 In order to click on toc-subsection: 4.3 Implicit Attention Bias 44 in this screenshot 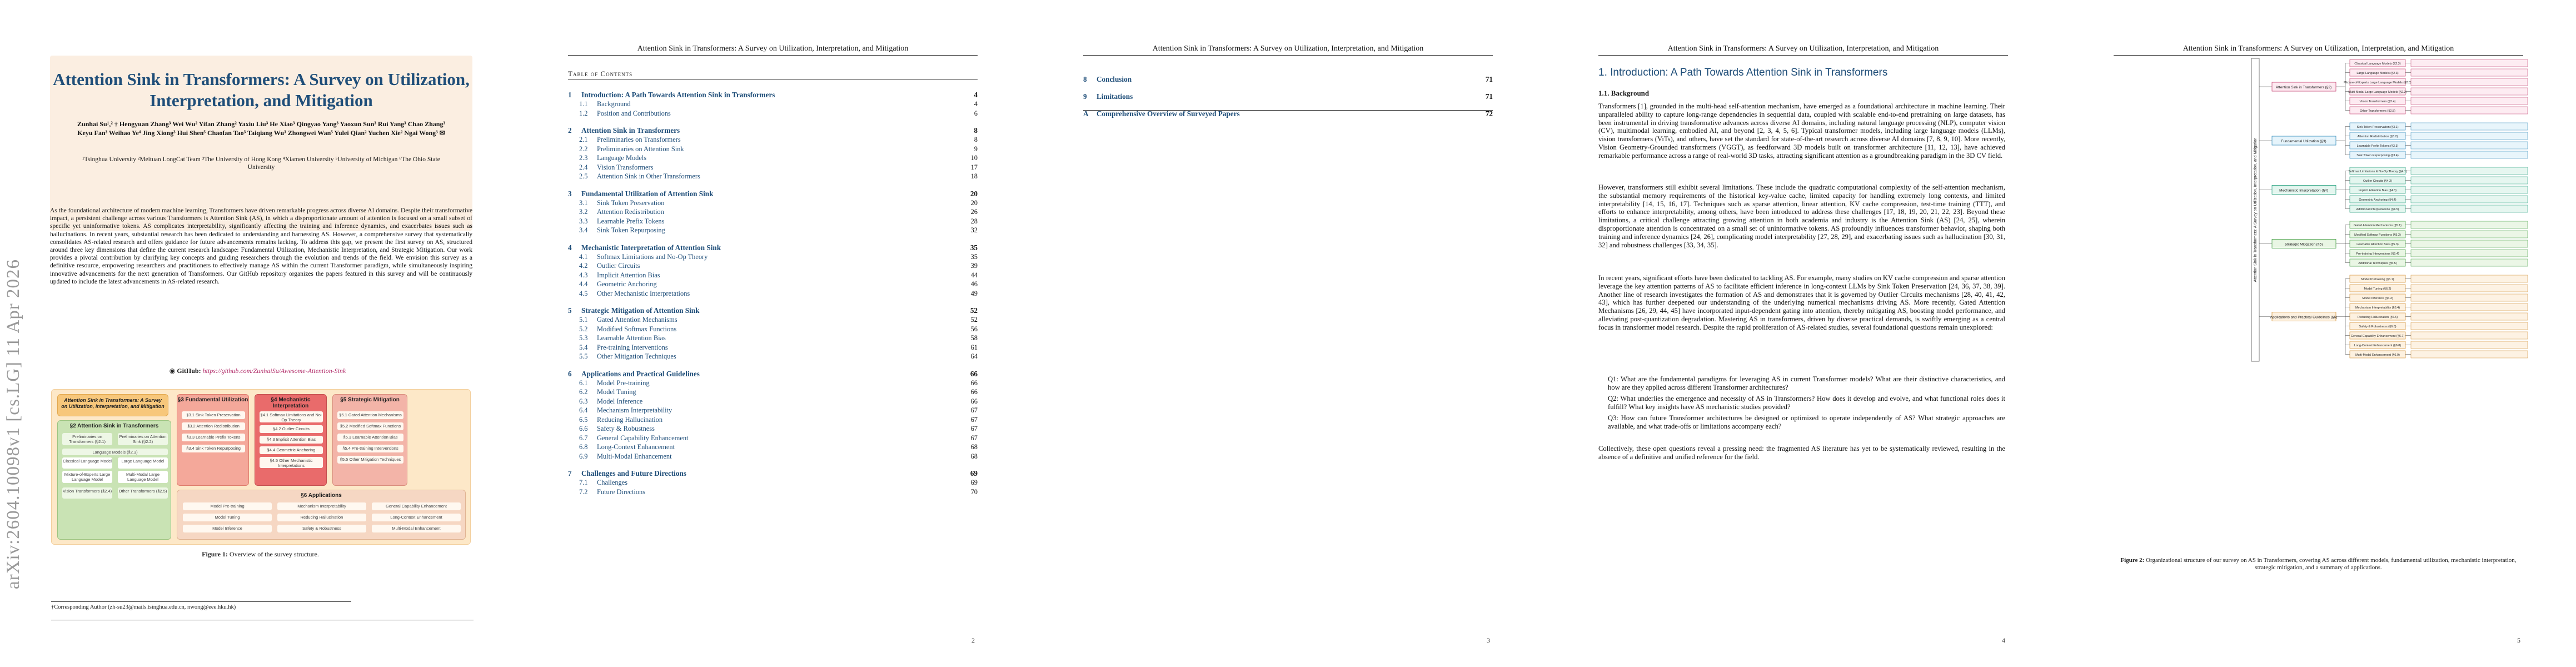, I will do `click(773, 275)`.